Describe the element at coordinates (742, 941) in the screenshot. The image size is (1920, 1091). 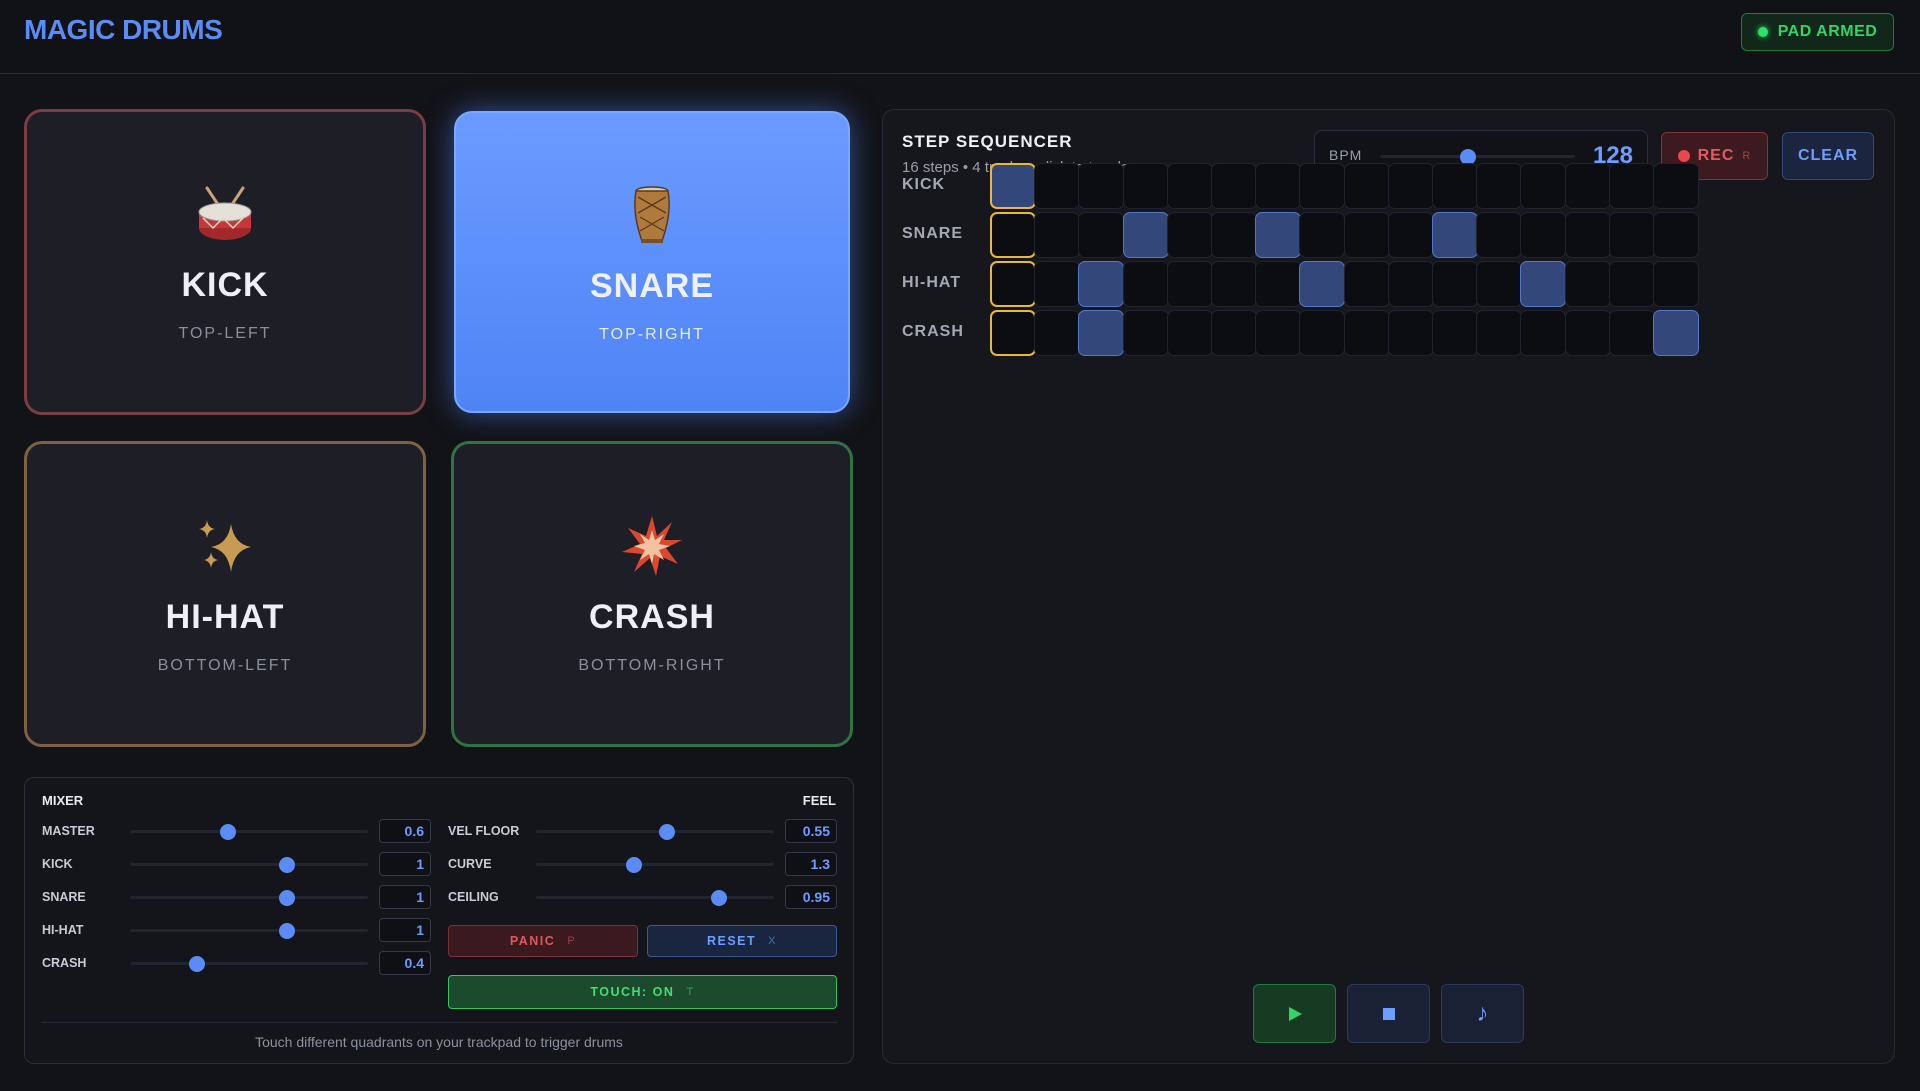
I see `reset-button: RESET X` at that location.